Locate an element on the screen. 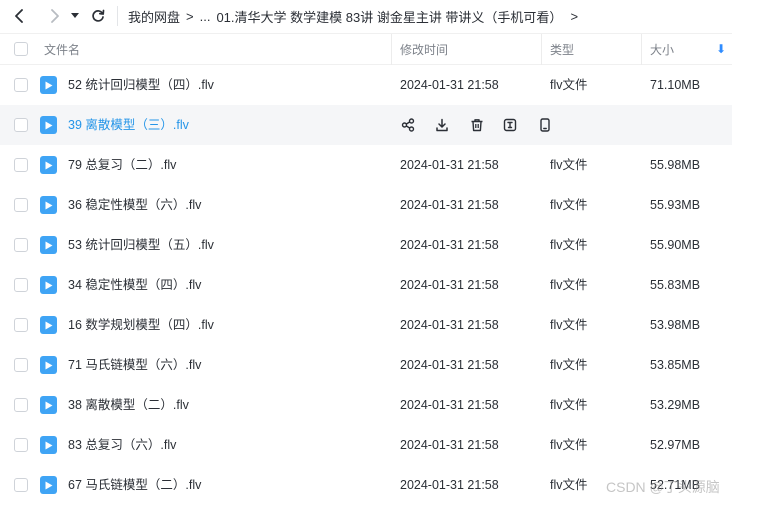  watermark: CSDN @丁头源脑 is located at coordinates (663, 487).